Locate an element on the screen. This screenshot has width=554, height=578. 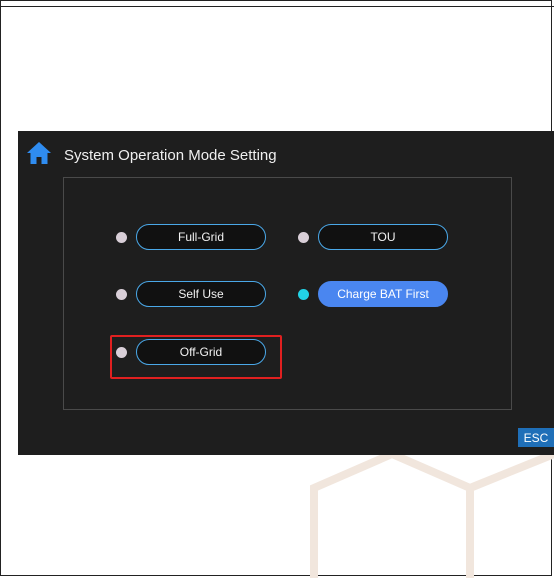
esc-button: ESC is located at coordinates (536, 437).